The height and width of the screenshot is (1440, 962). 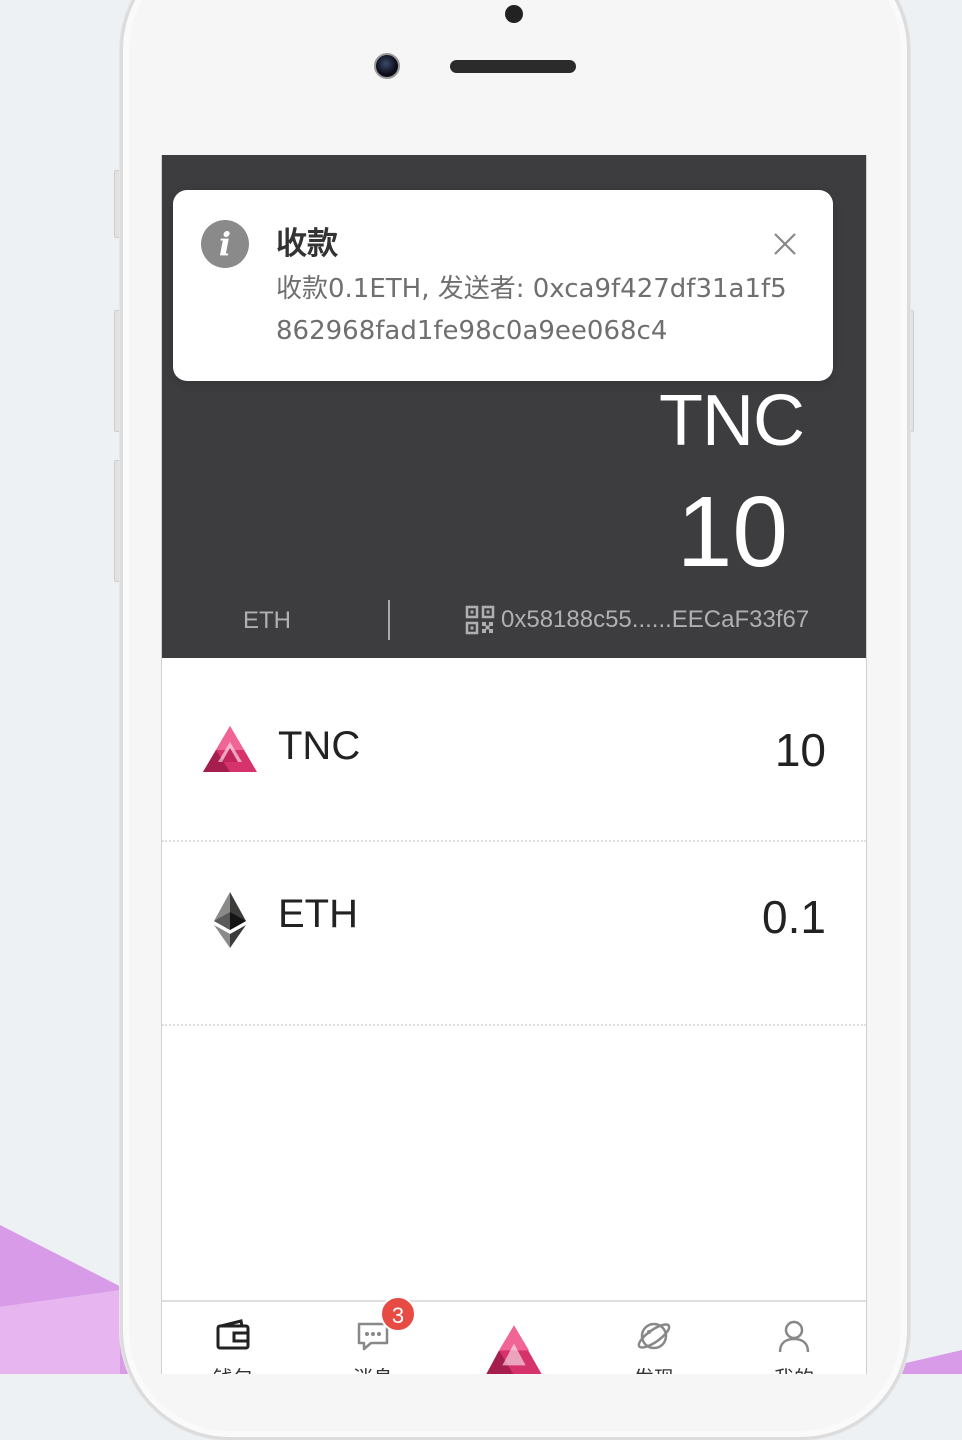 What do you see at coordinates (267, 621) in the screenshot?
I see `chain-selector: ETH` at bounding box center [267, 621].